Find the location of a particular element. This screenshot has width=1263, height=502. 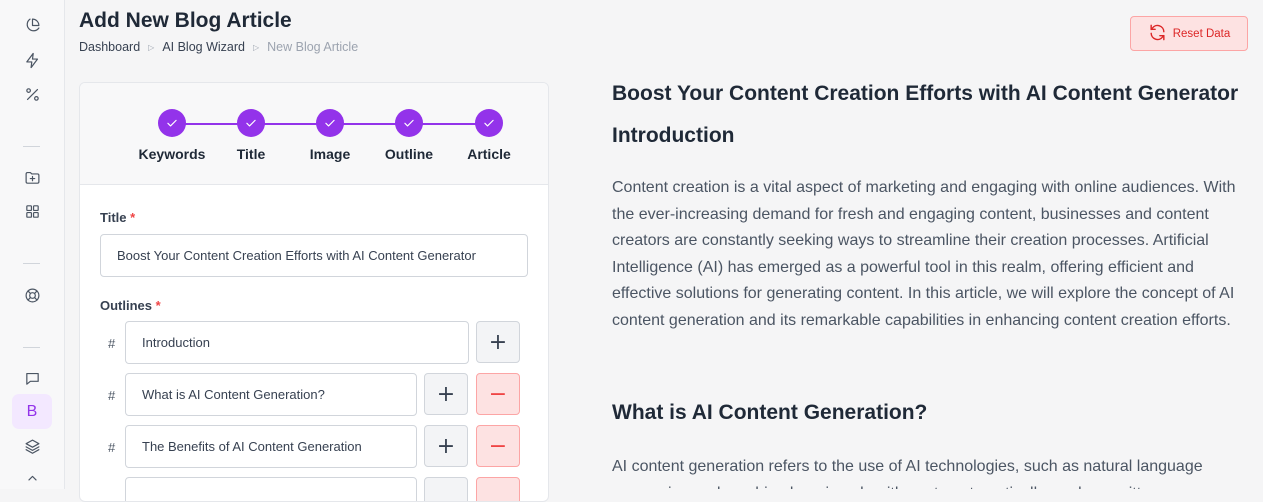

step-title: Title is located at coordinates (251, 135).